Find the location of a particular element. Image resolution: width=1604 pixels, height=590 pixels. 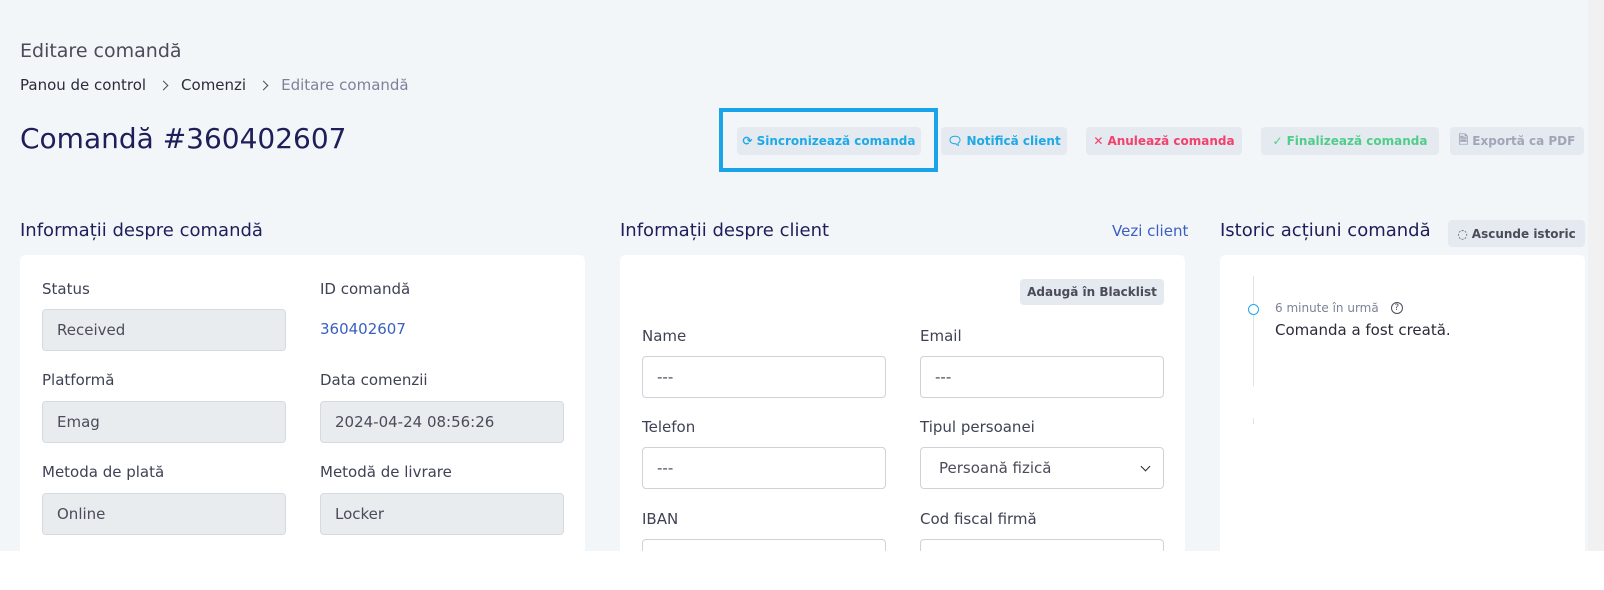

timeline-dot-icon is located at coordinates (1253, 309).